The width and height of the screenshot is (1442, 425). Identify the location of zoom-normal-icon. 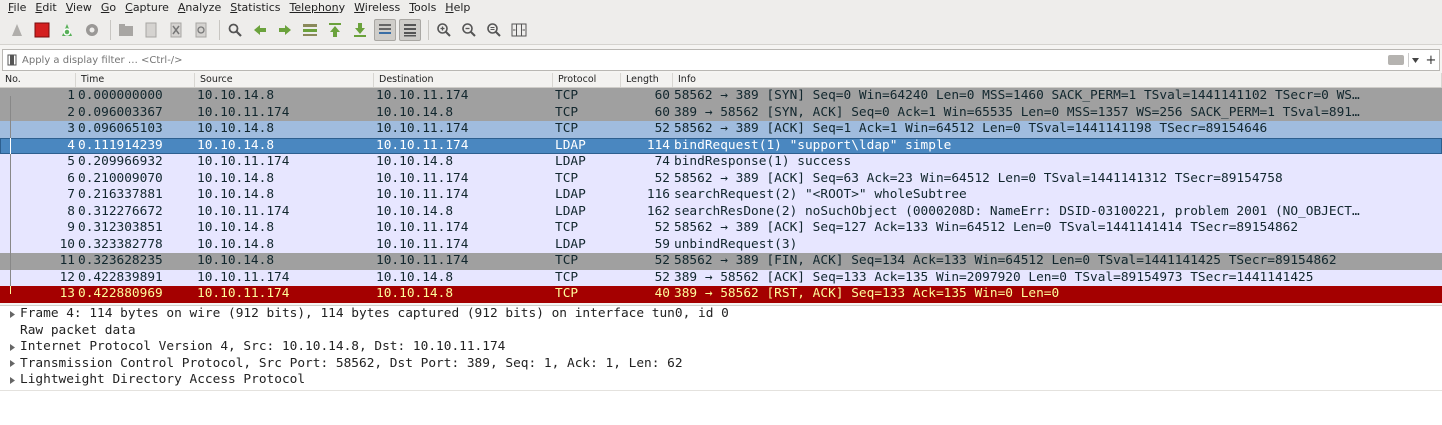
(494, 30).